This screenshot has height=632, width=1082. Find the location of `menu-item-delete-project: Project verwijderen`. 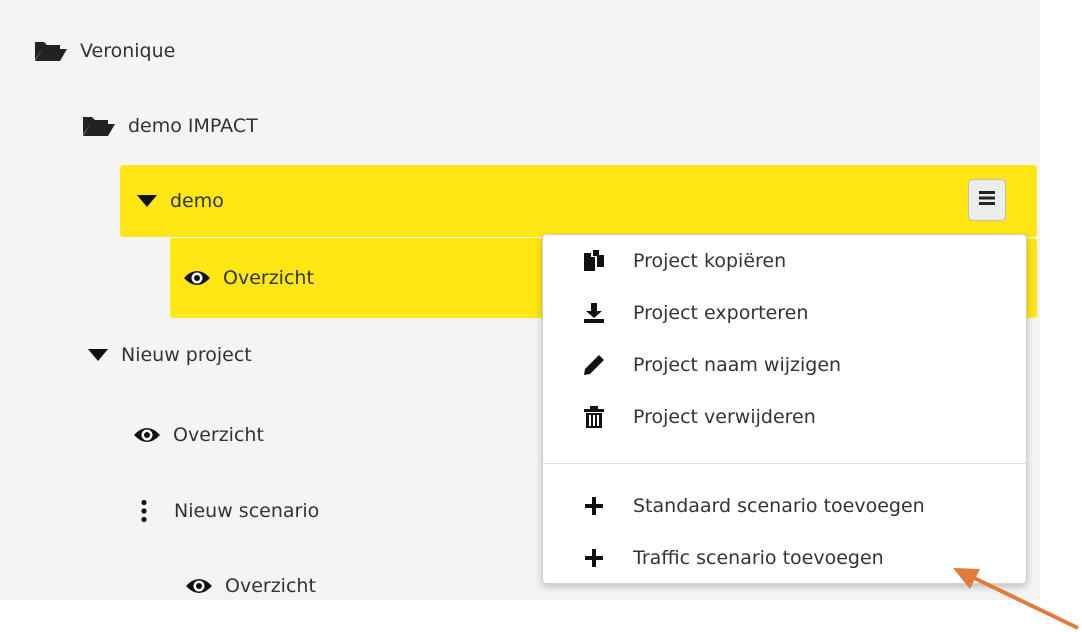

menu-item-delete-project: Project verwijderen is located at coordinates (784, 417).